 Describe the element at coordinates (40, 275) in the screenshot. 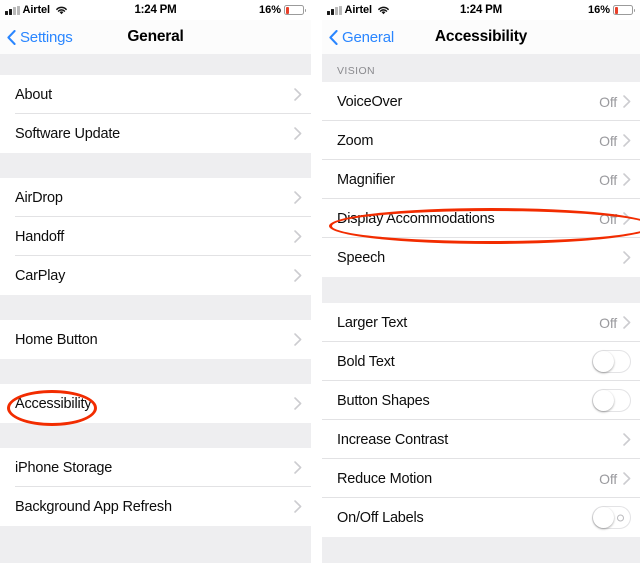

I see `list-item-label: CarPlay` at that location.